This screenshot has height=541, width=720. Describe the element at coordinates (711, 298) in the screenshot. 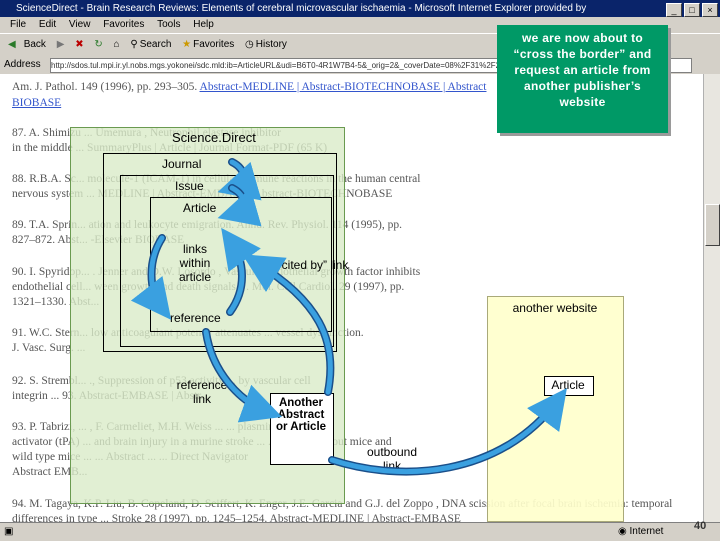

I see `vertical-scrollbar` at that location.